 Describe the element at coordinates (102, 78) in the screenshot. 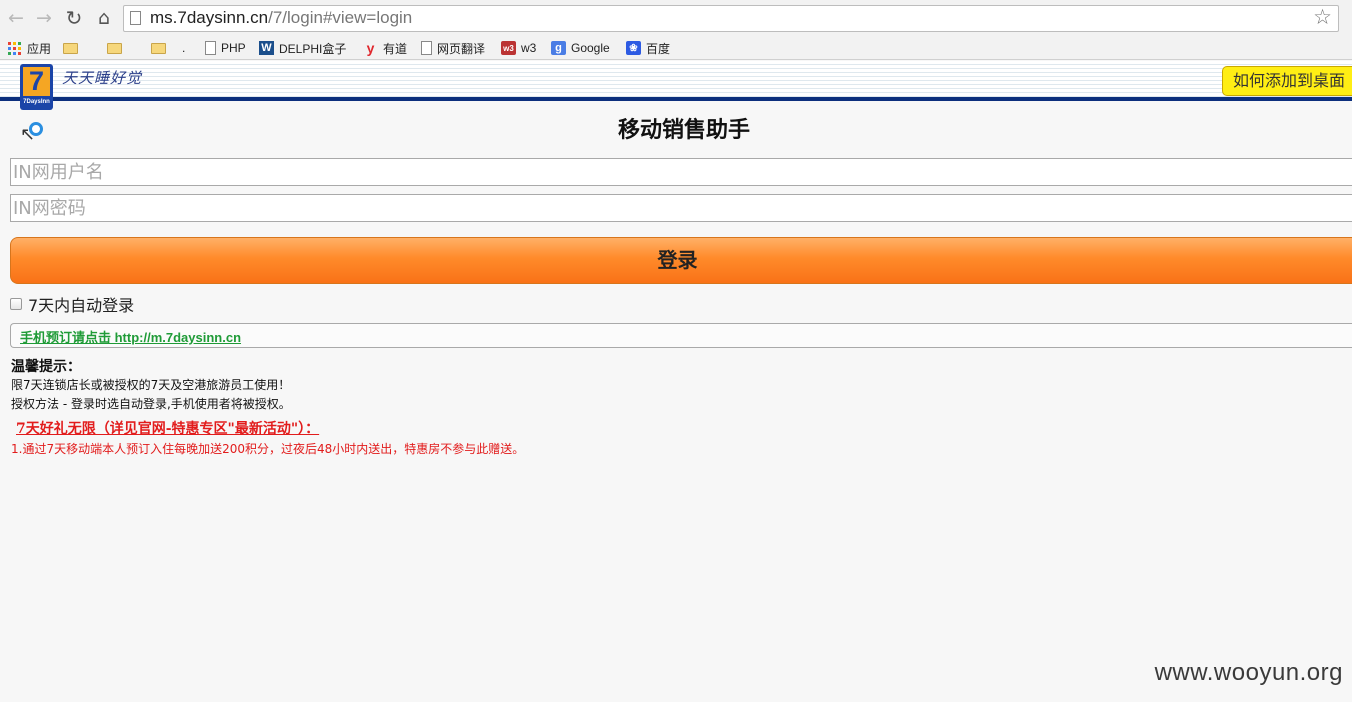

I see `slogan: 天天睡好觉` at that location.